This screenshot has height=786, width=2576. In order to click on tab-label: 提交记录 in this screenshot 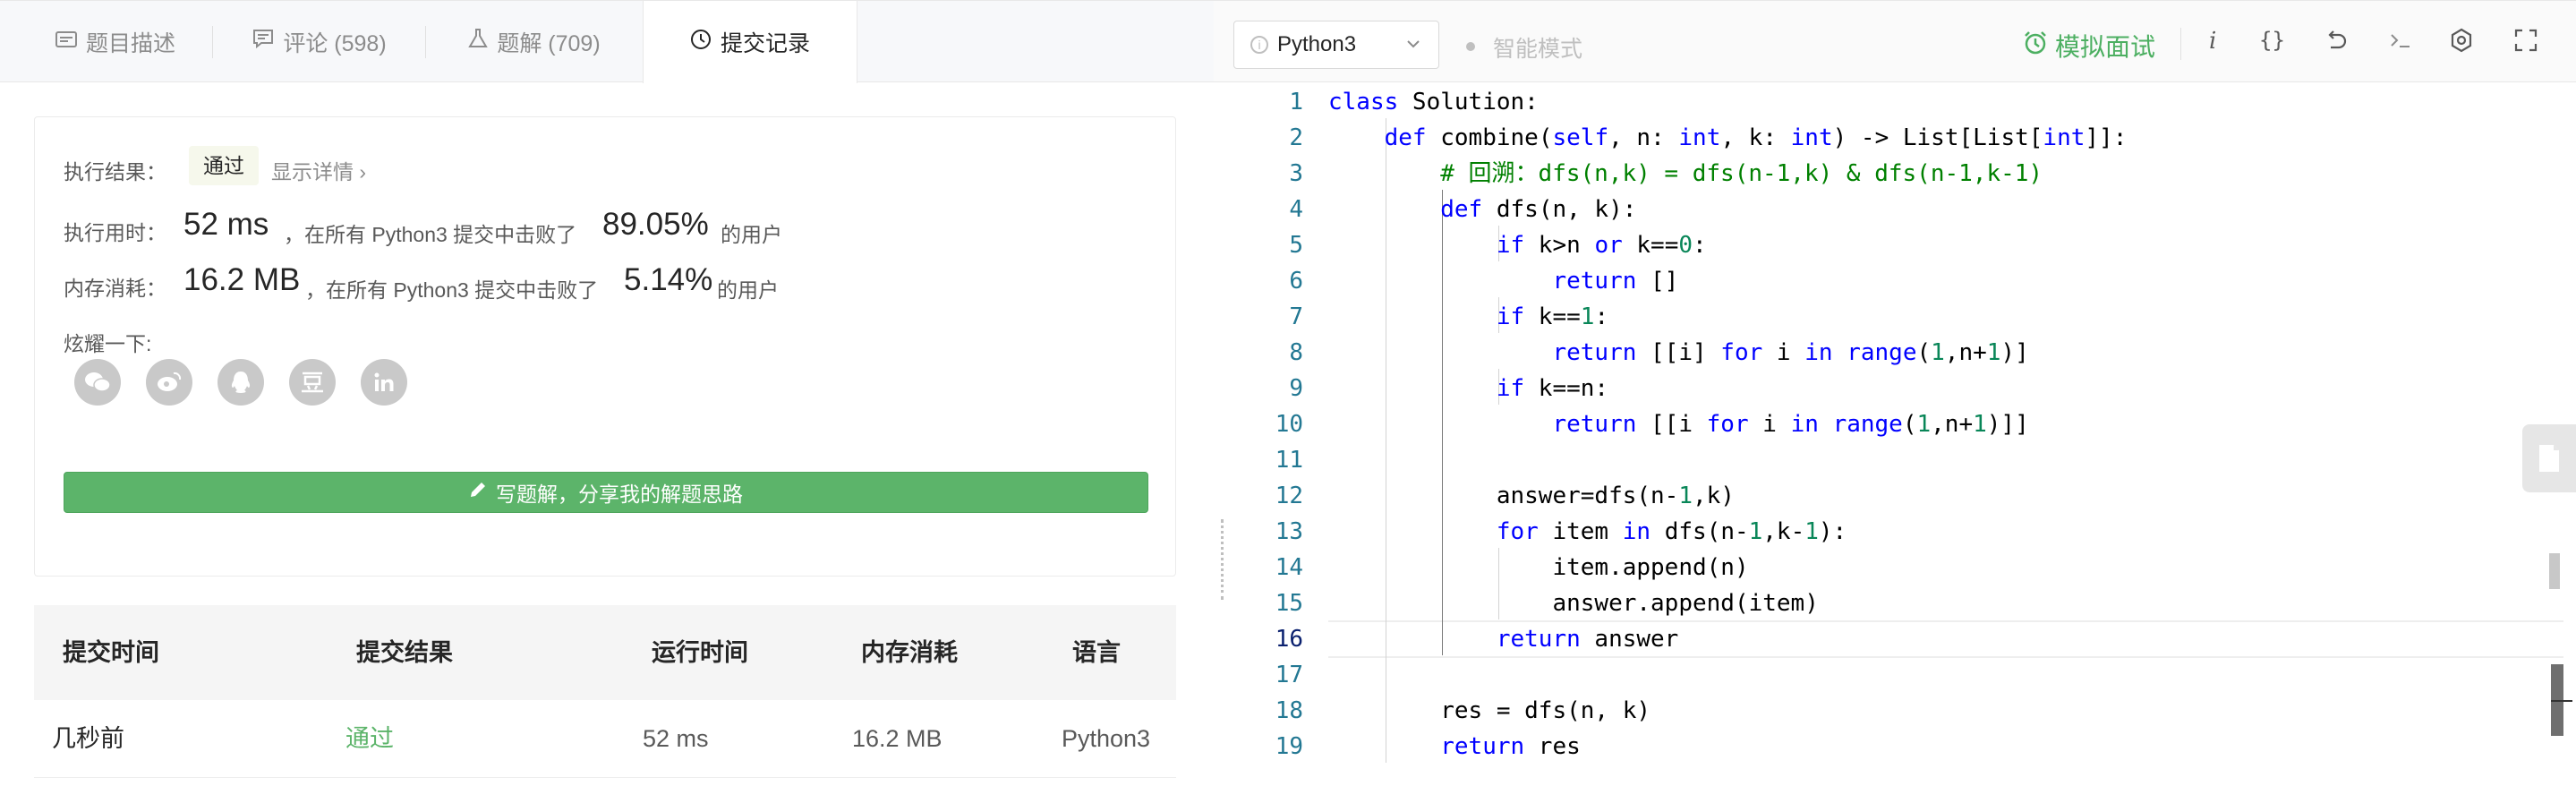, I will do `click(765, 43)`.